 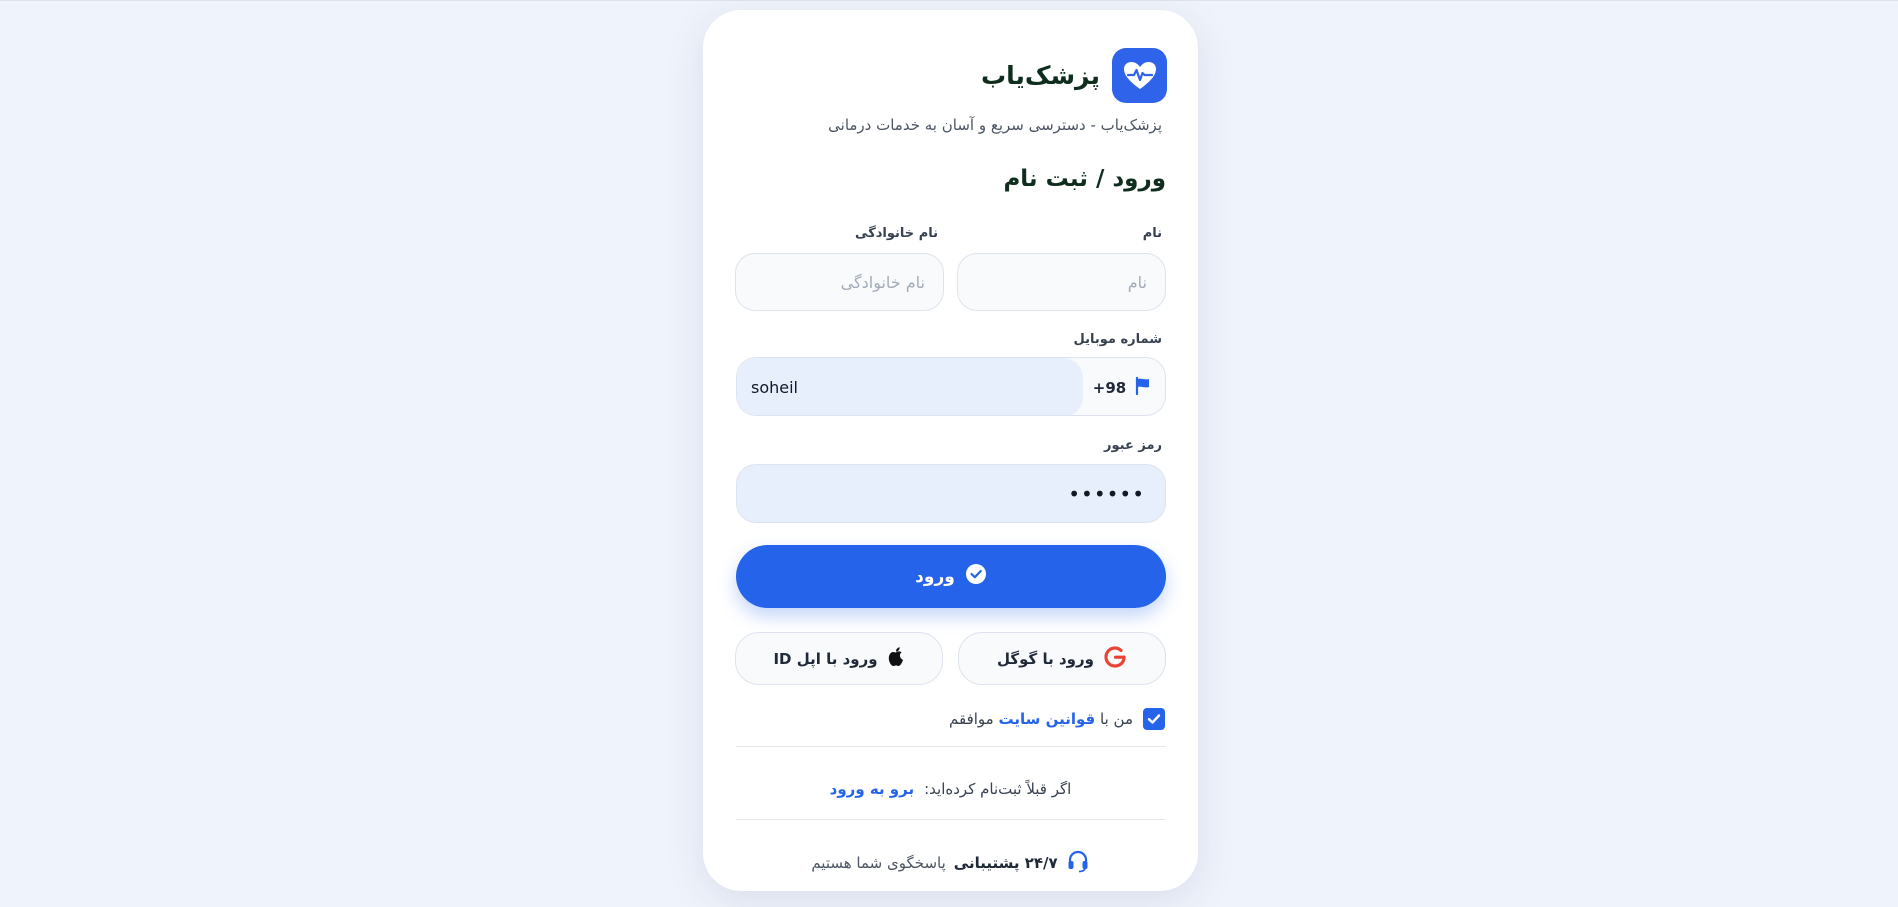 What do you see at coordinates (935, 576) in the screenshot?
I see `login-submit-label: ورود` at bounding box center [935, 576].